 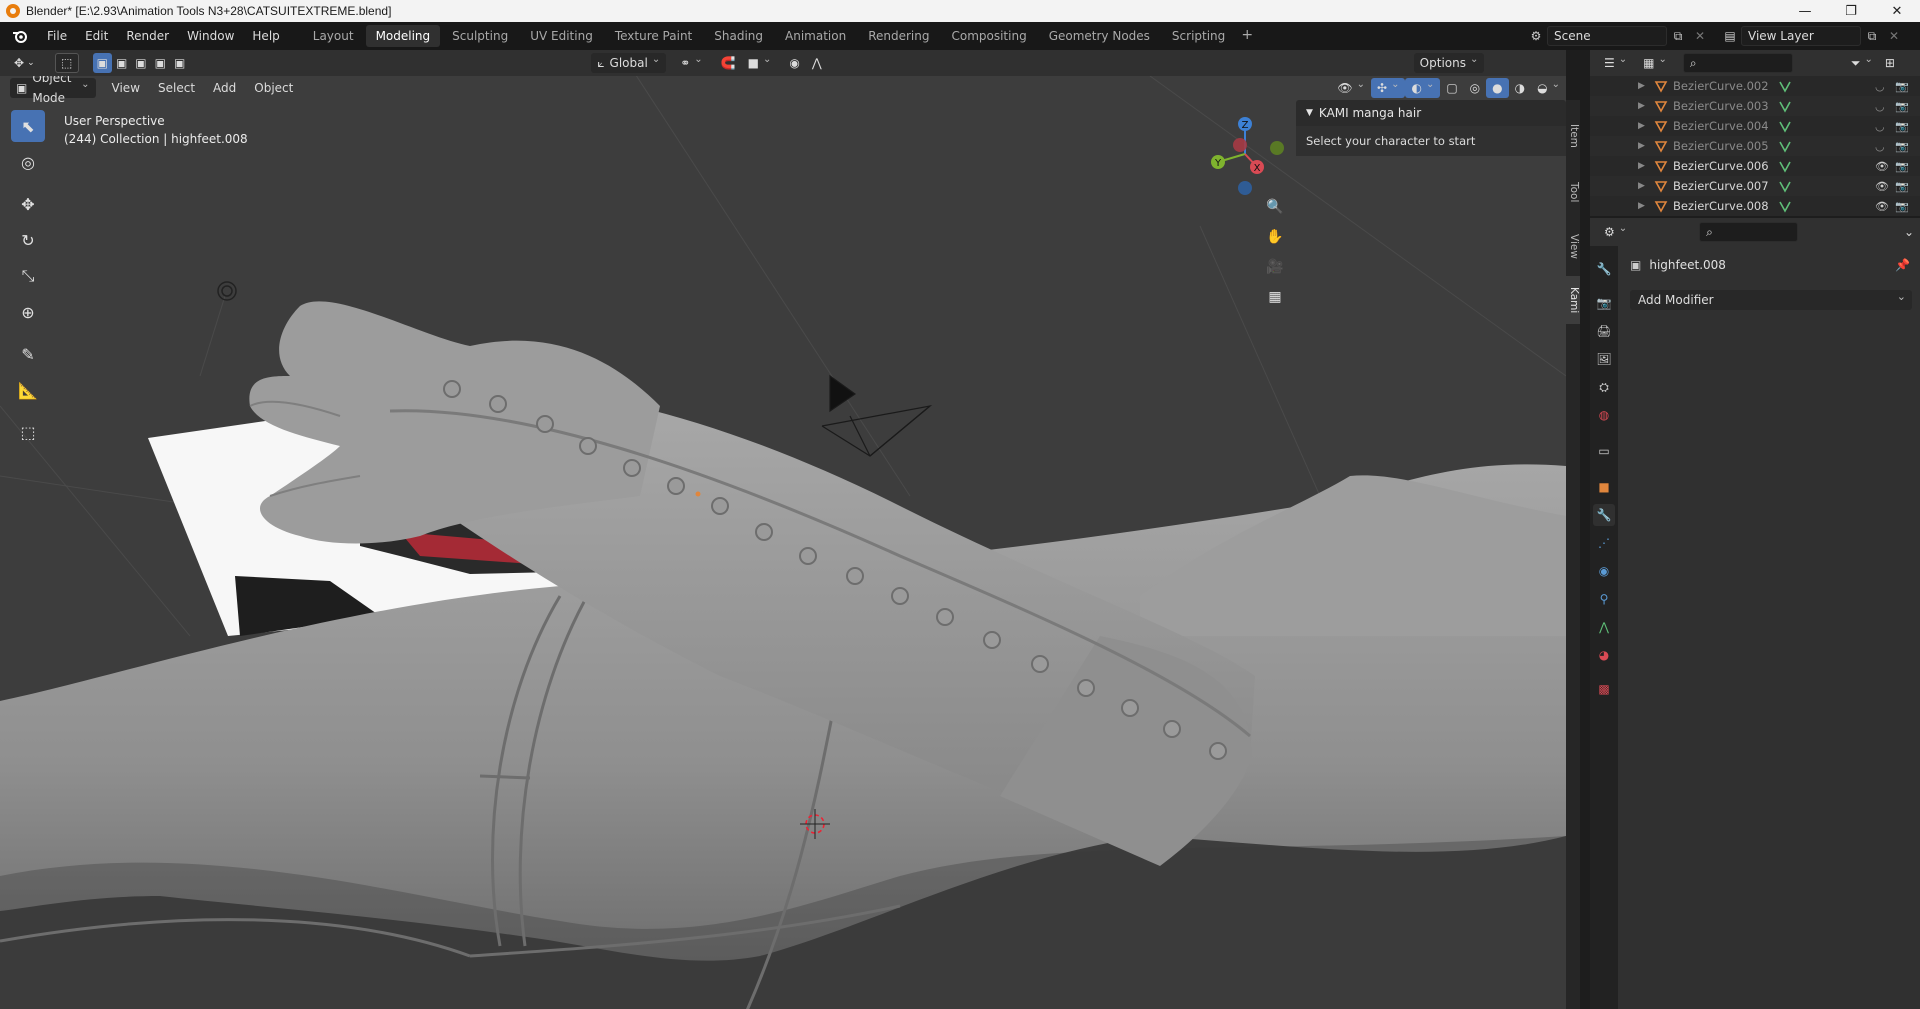 What do you see at coordinates (1247, 35) in the screenshot?
I see `add-workspace-icon: +` at bounding box center [1247, 35].